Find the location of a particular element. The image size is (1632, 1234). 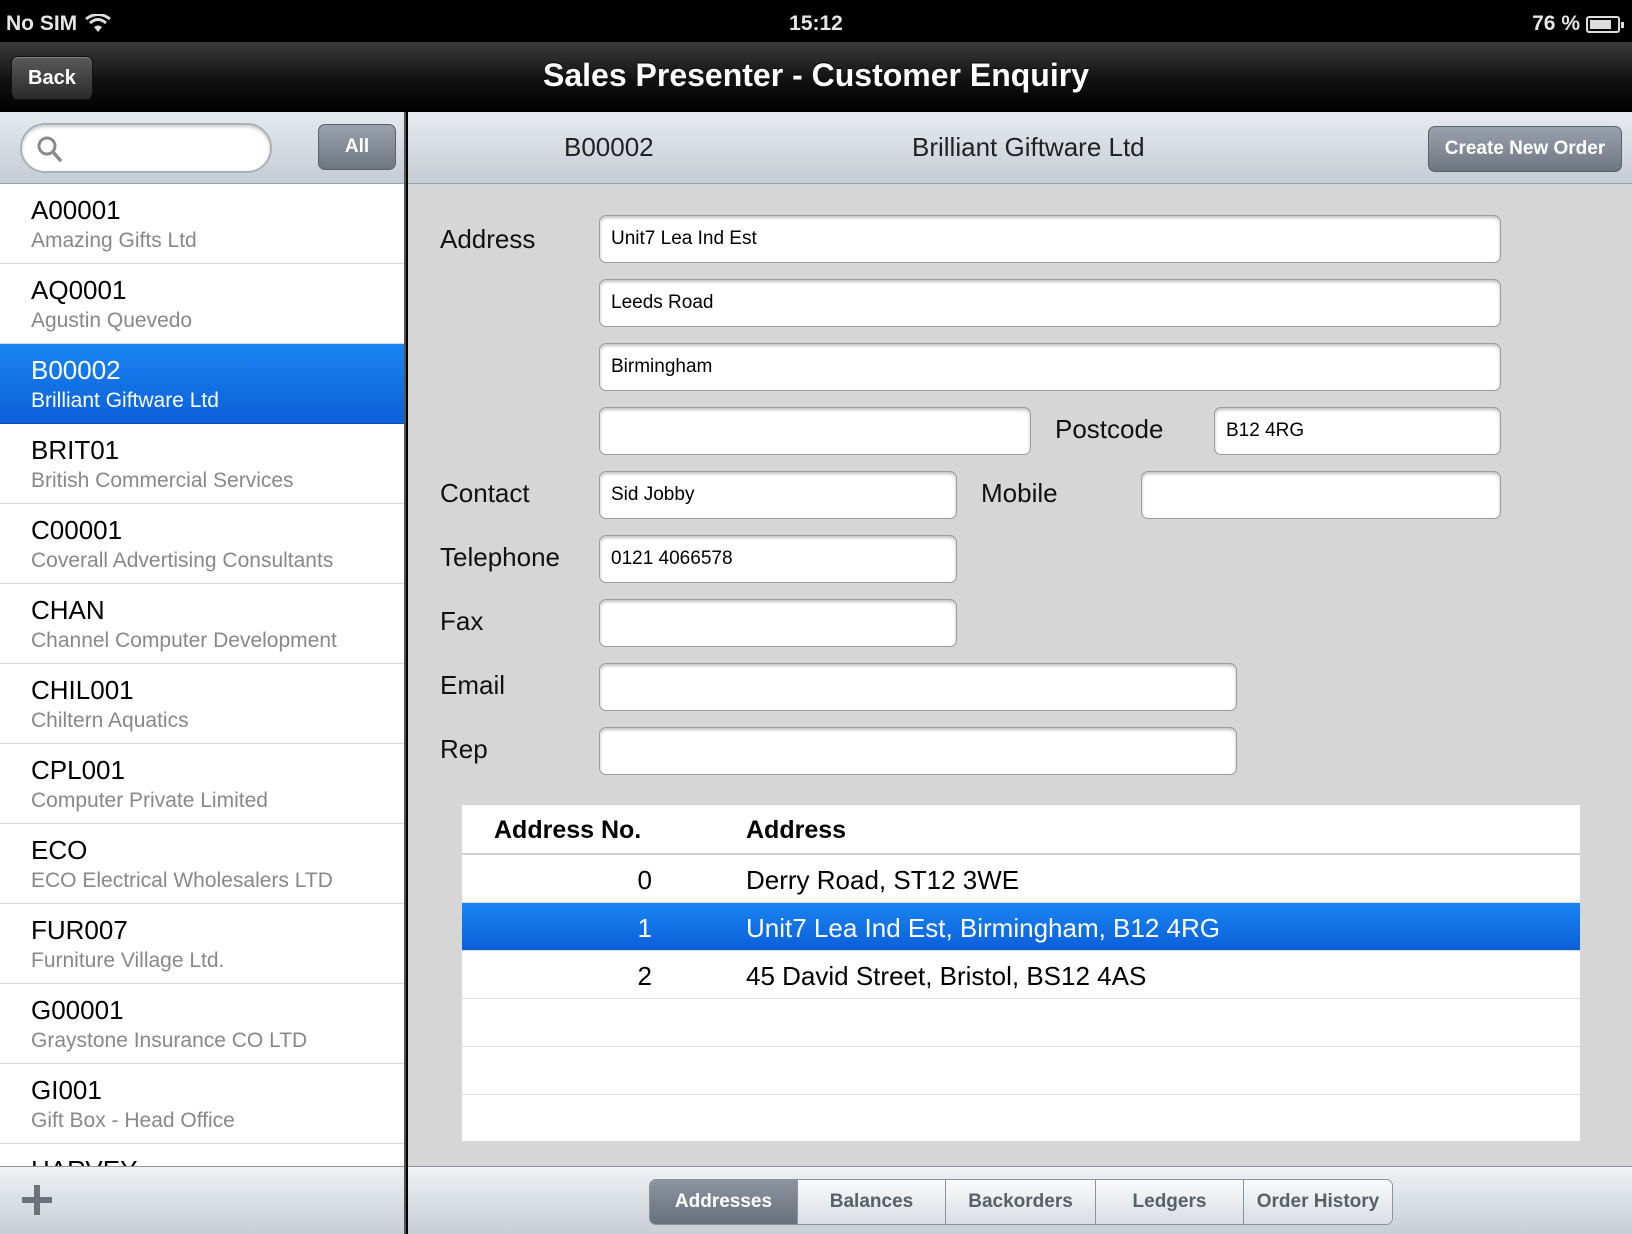

customer-code-header: B00002 is located at coordinates (609, 147).